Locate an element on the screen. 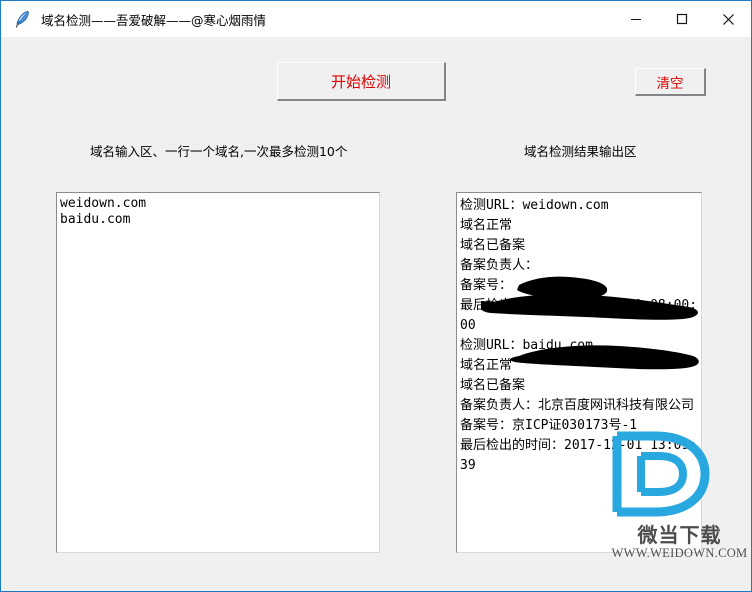 The height and width of the screenshot is (592, 752). letter-d-logo is located at coordinates (661, 474).